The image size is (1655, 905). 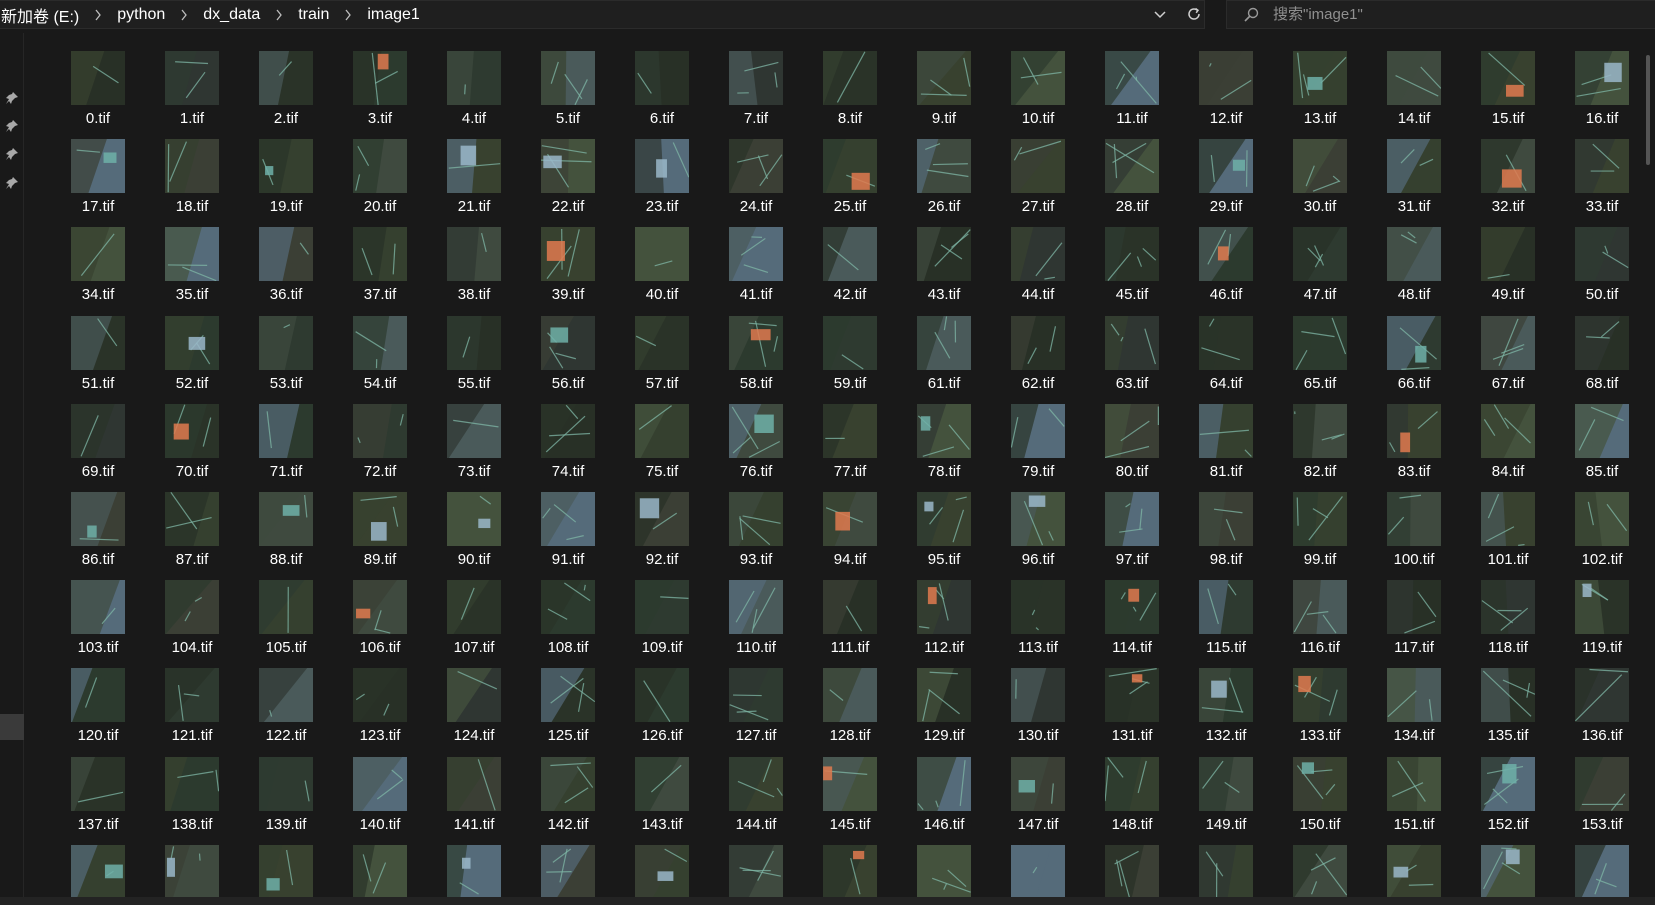 What do you see at coordinates (1038, 80) in the screenshot?
I see `file-item: 10.tif` at bounding box center [1038, 80].